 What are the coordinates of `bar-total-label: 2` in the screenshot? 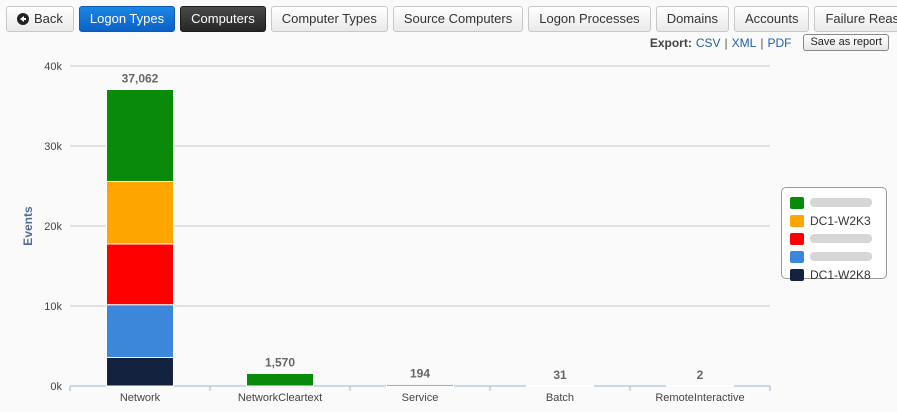 It's located at (700, 375).